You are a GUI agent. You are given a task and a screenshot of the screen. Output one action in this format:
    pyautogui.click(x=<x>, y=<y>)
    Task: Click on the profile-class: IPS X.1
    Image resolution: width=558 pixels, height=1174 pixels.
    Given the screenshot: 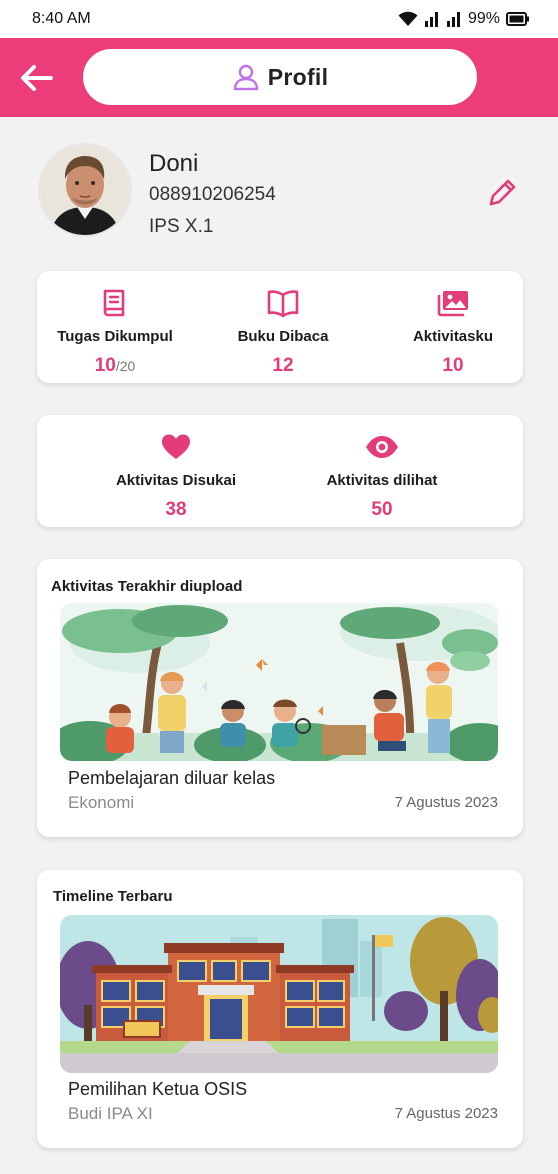 What is the action you would take?
    pyautogui.click(x=181, y=226)
    